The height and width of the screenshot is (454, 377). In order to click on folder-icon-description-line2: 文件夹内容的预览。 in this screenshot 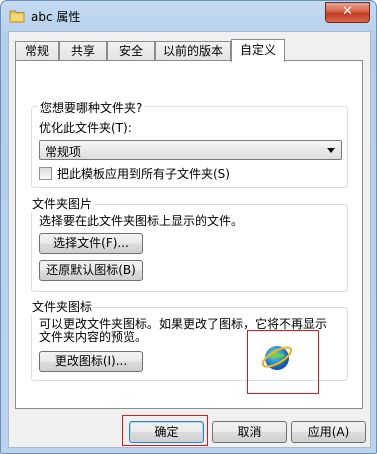, I will do `click(93, 337)`.